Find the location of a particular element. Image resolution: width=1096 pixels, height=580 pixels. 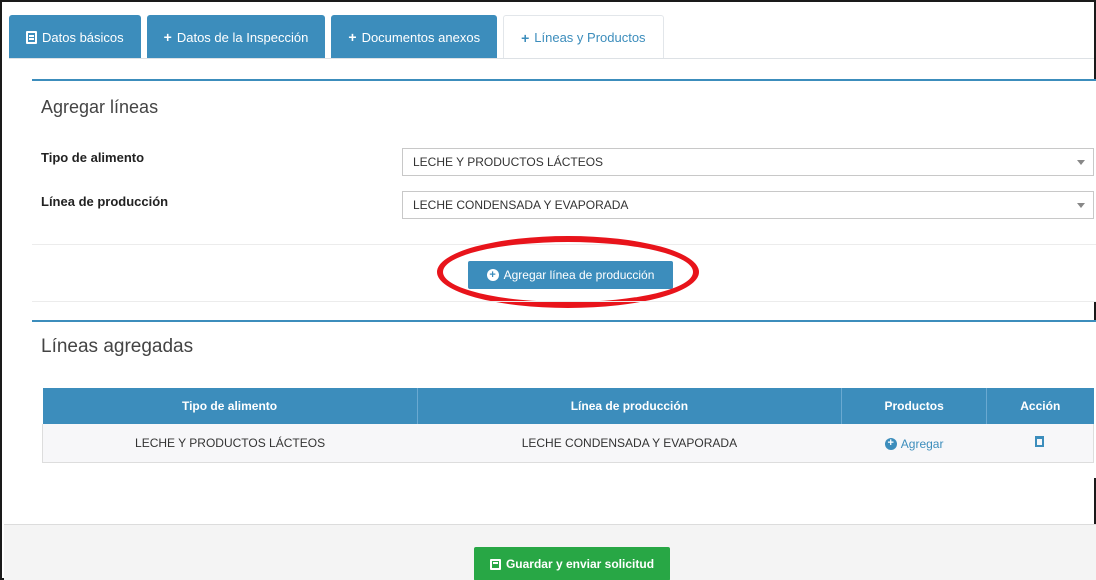

button-label: Guardar y enviar solicitud is located at coordinates (580, 564).